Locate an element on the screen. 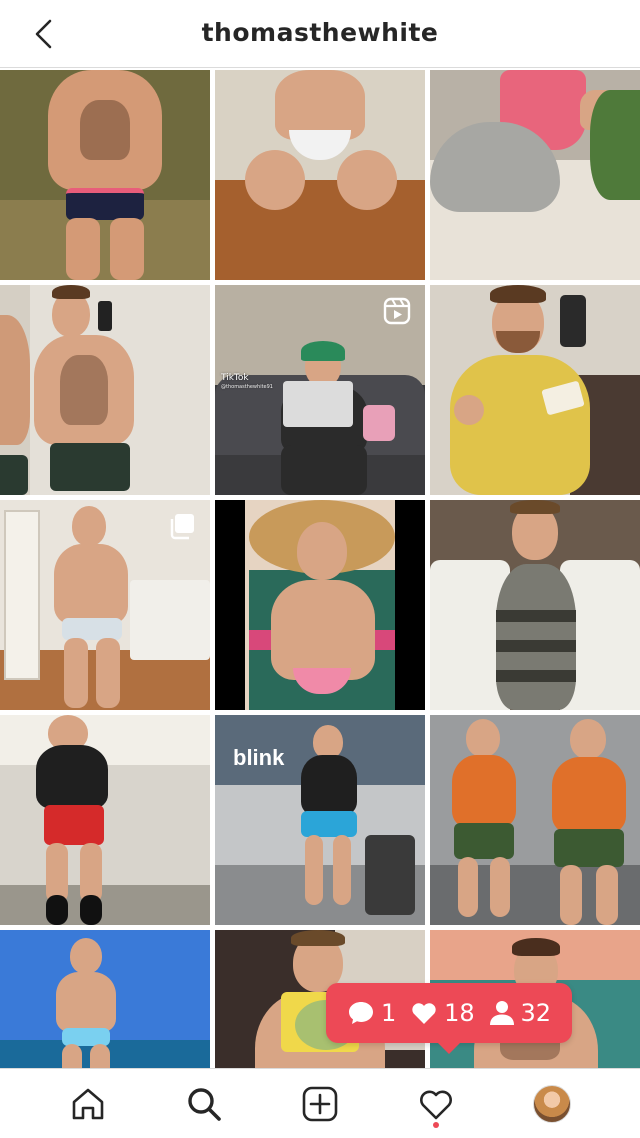  tab-search is located at coordinates (204, 1104).